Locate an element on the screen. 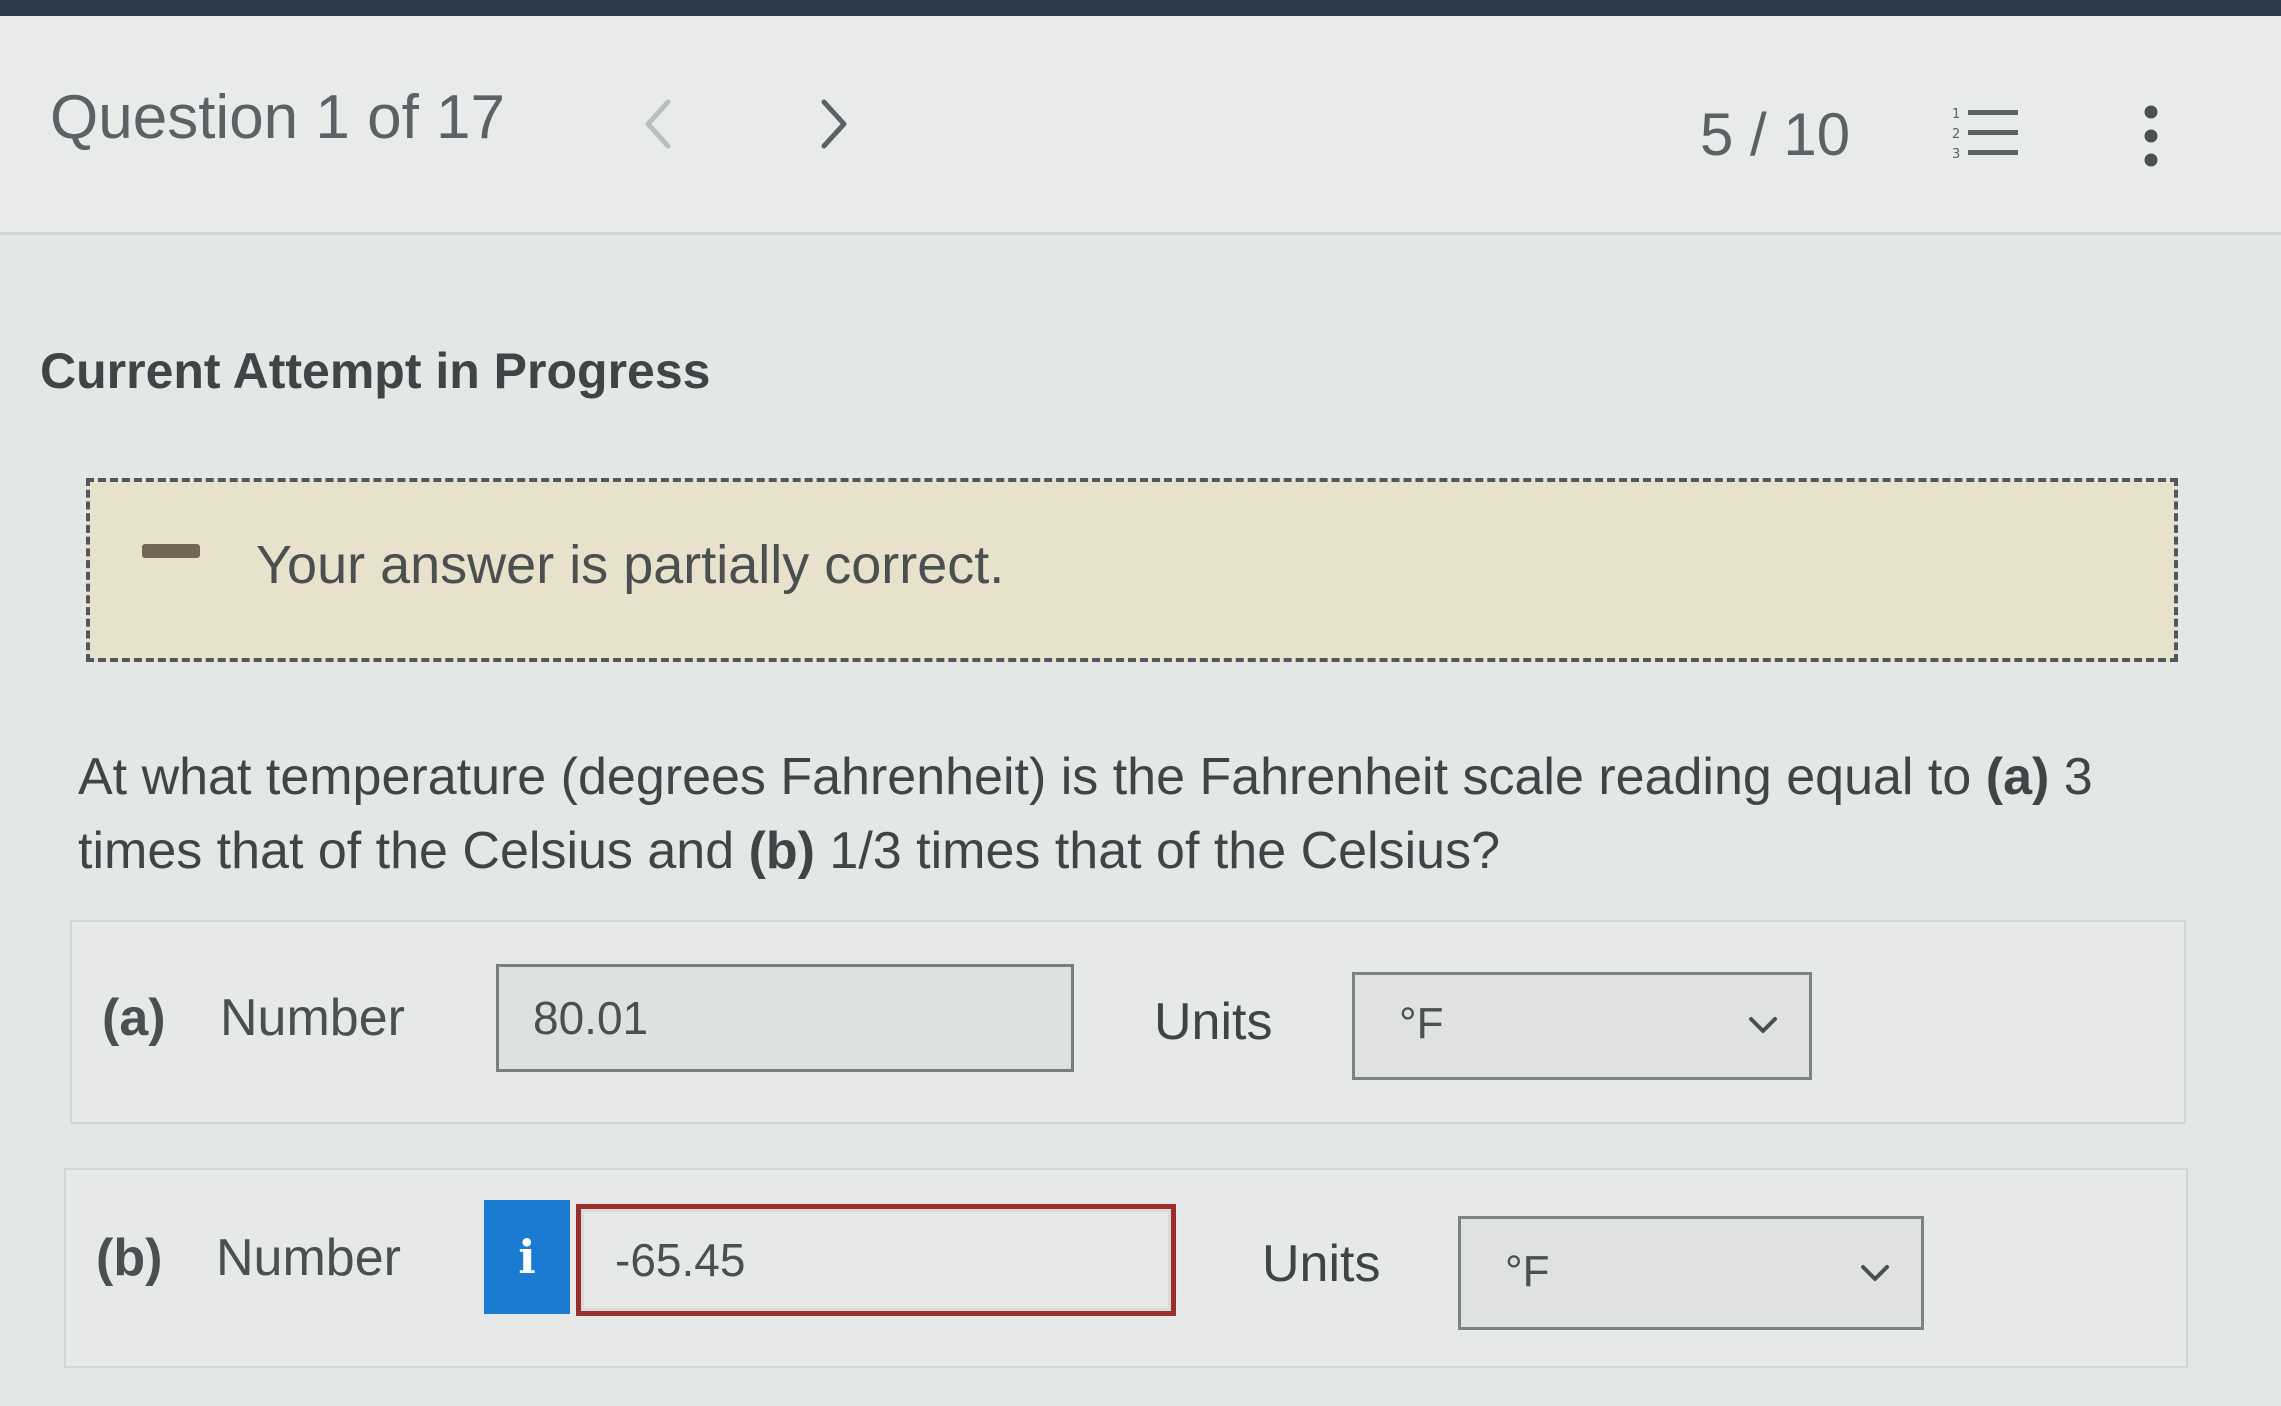  svg-text: 2 is located at coordinates (1956, 134).